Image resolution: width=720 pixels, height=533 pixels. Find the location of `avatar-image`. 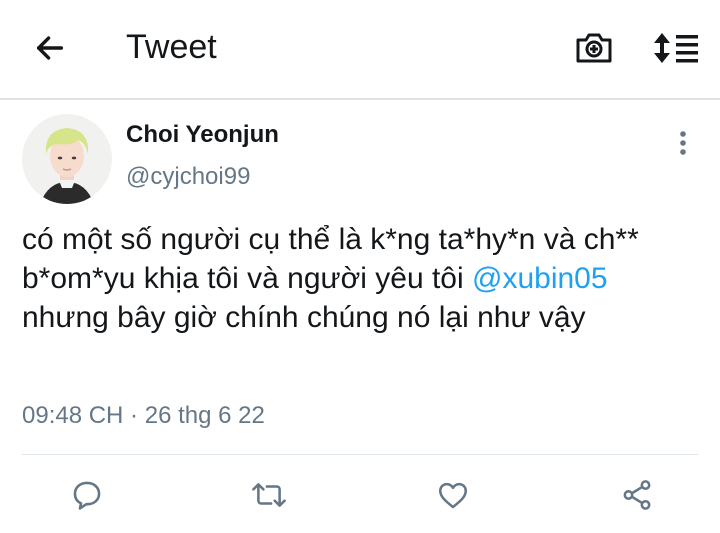

avatar-image is located at coordinates (67, 159).